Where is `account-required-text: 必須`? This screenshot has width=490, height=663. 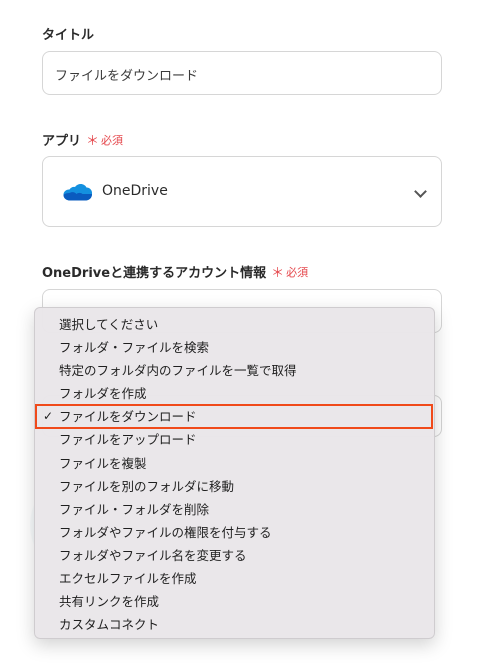 account-required-text: 必須 is located at coordinates (297, 272).